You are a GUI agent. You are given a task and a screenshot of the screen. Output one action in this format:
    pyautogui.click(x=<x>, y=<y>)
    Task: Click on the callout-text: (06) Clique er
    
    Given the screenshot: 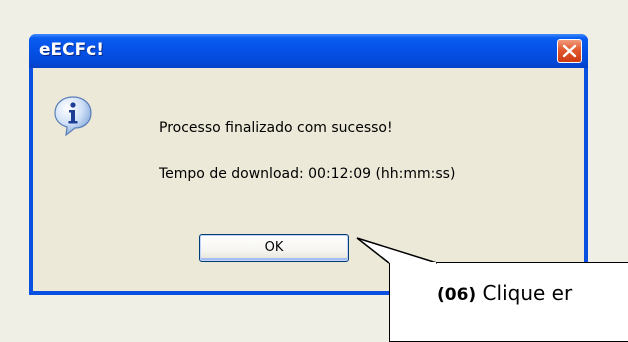 What is the action you would take?
    pyautogui.click(x=504, y=293)
    